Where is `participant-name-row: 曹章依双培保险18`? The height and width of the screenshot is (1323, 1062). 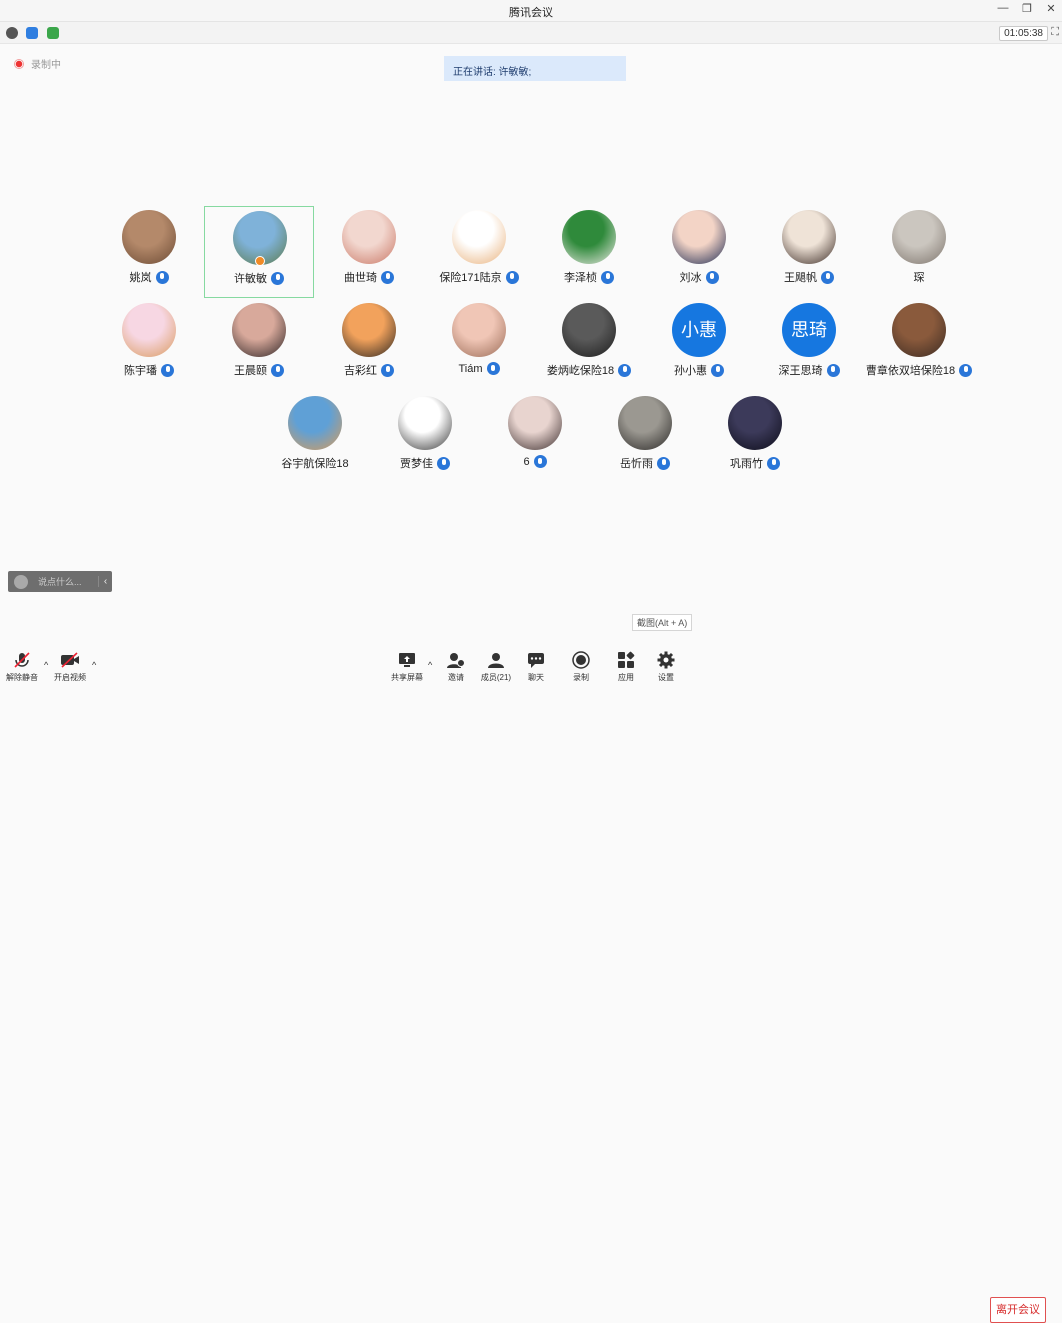 participant-name-row: 曹章依双培保险18 is located at coordinates (919, 370).